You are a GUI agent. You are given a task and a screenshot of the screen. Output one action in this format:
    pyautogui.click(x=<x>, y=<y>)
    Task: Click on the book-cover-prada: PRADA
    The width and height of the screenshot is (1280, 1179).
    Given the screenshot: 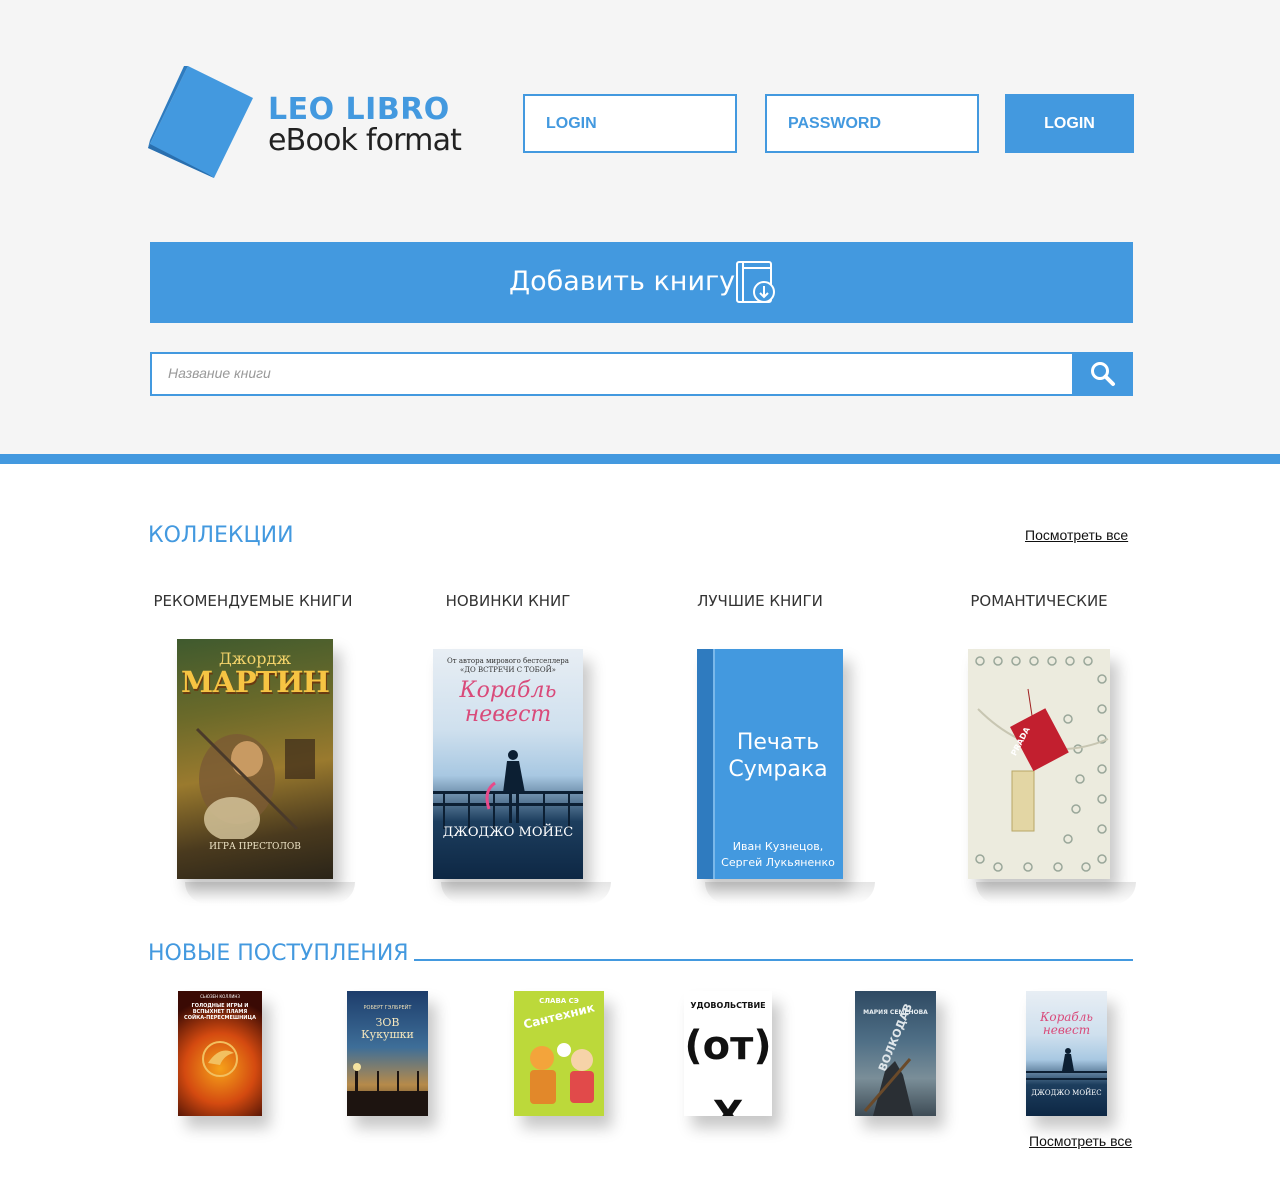 What is the action you would take?
    pyautogui.click(x=1039, y=764)
    